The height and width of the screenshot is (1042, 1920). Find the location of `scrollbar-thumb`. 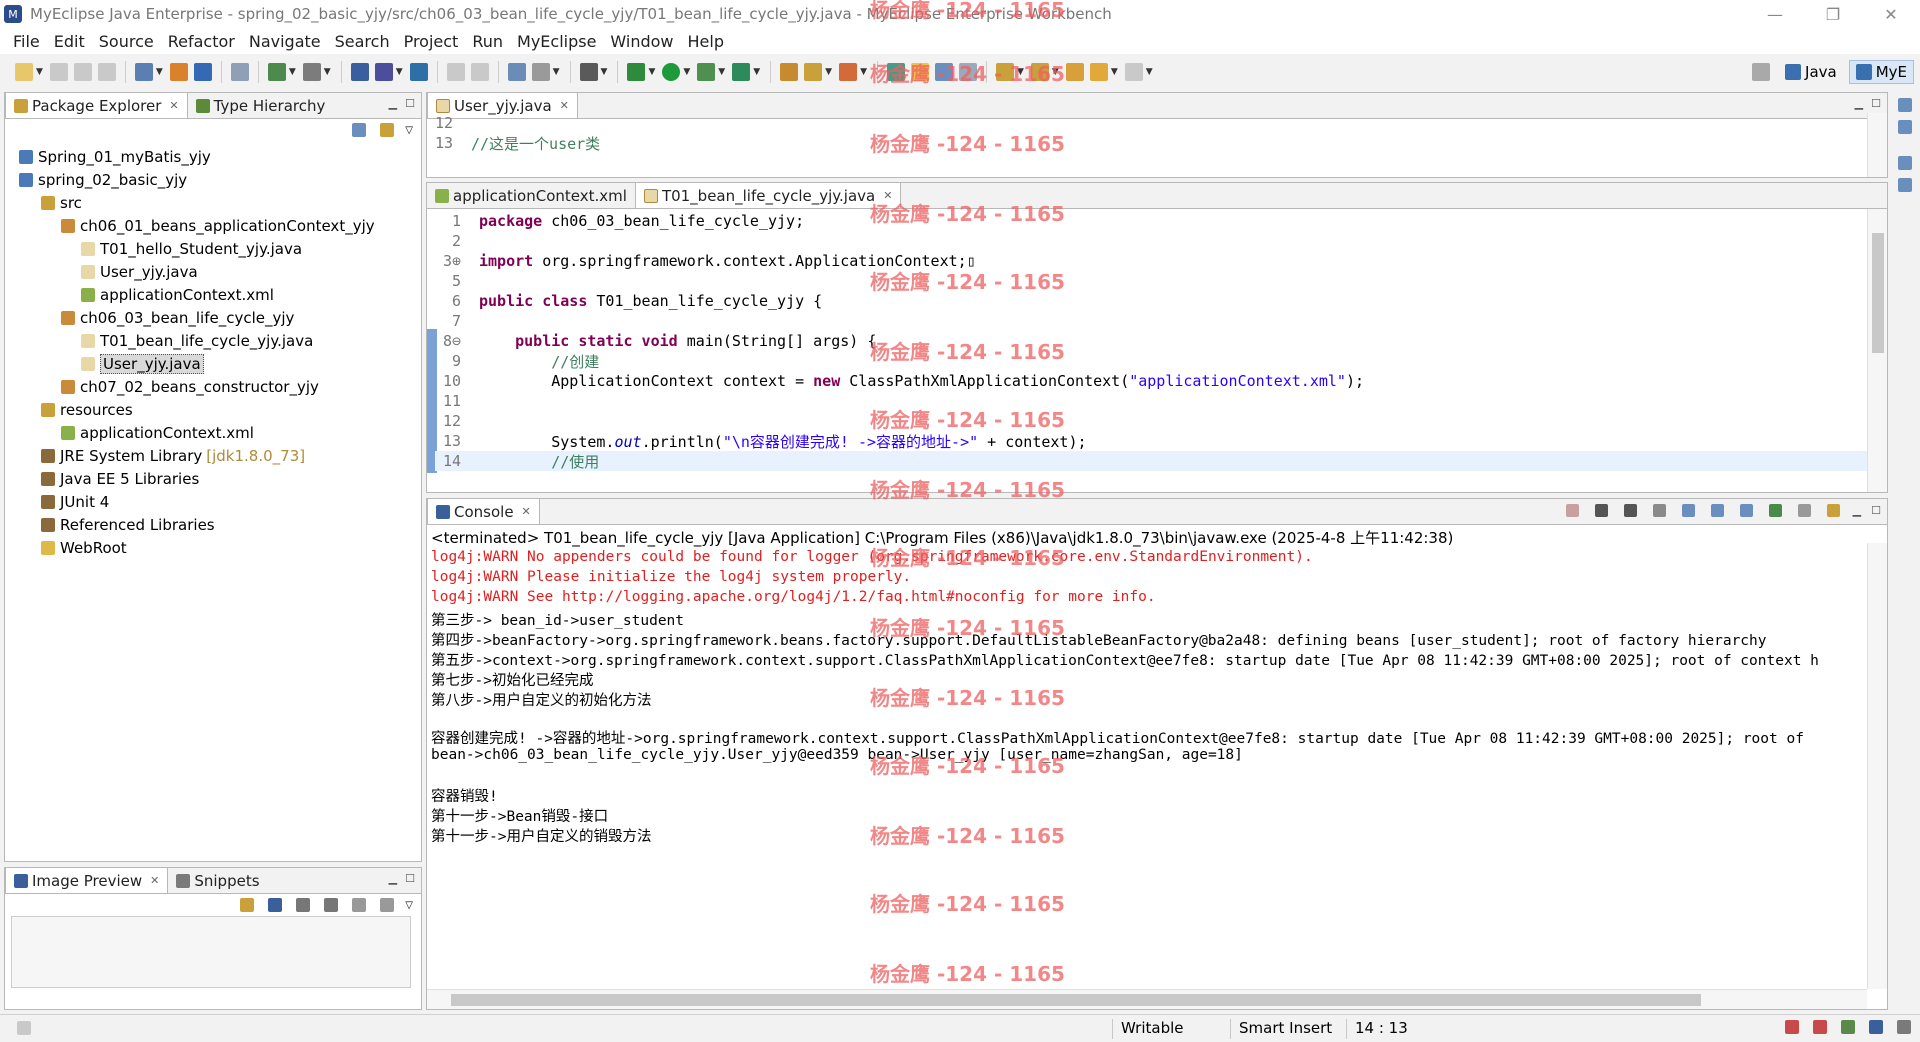

scrollbar-thumb is located at coordinates (1076, 1000).